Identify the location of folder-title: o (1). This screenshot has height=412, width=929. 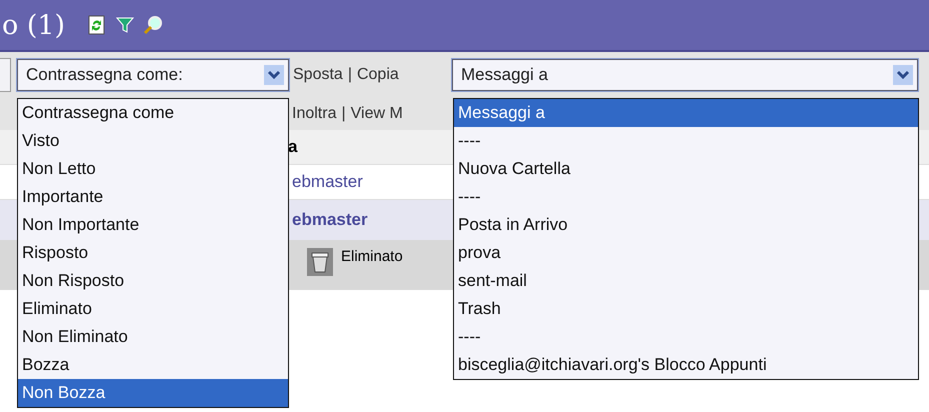
(34, 25).